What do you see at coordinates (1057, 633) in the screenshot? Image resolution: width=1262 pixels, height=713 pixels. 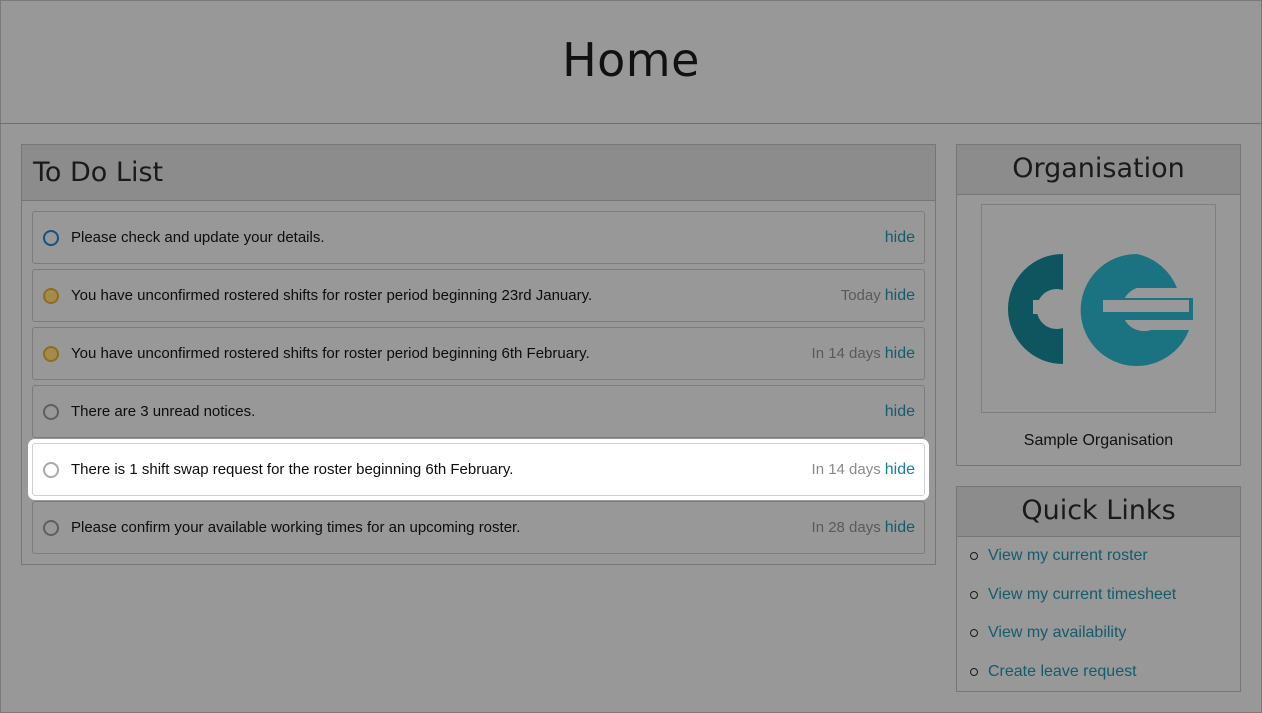 I see `quick-link-availability: View my availability` at bounding box center [1057, 633].